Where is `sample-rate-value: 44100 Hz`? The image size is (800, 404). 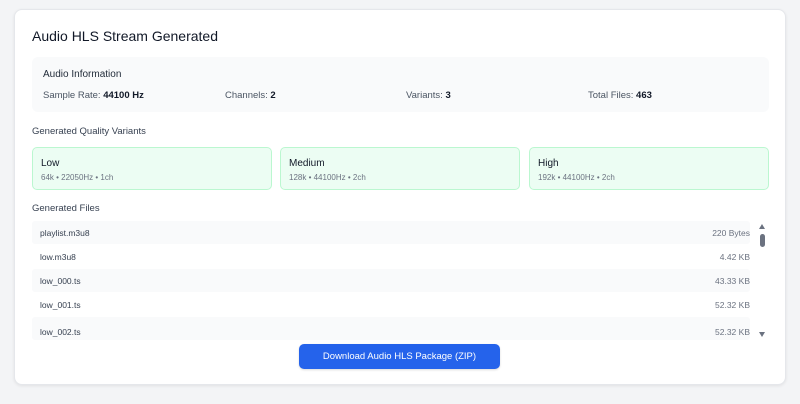 sample-rate-value: 44100 Hz is located at coordinates (123, 95).